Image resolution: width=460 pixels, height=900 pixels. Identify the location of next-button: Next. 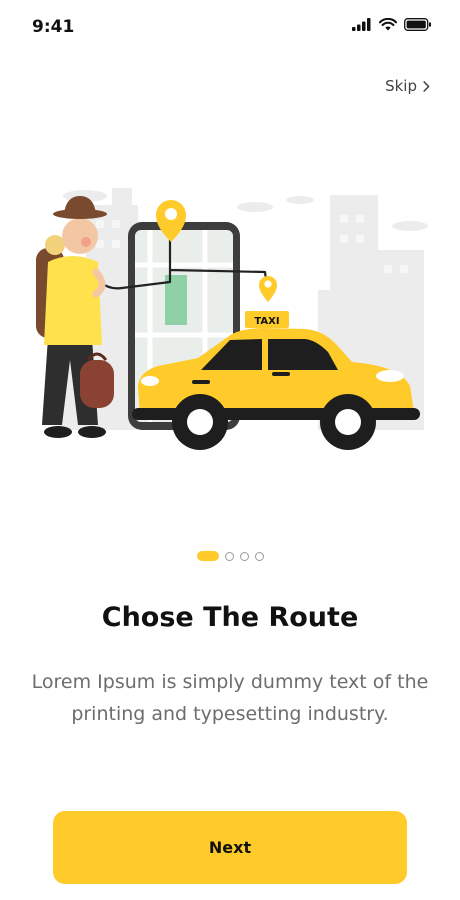
(230, 847).